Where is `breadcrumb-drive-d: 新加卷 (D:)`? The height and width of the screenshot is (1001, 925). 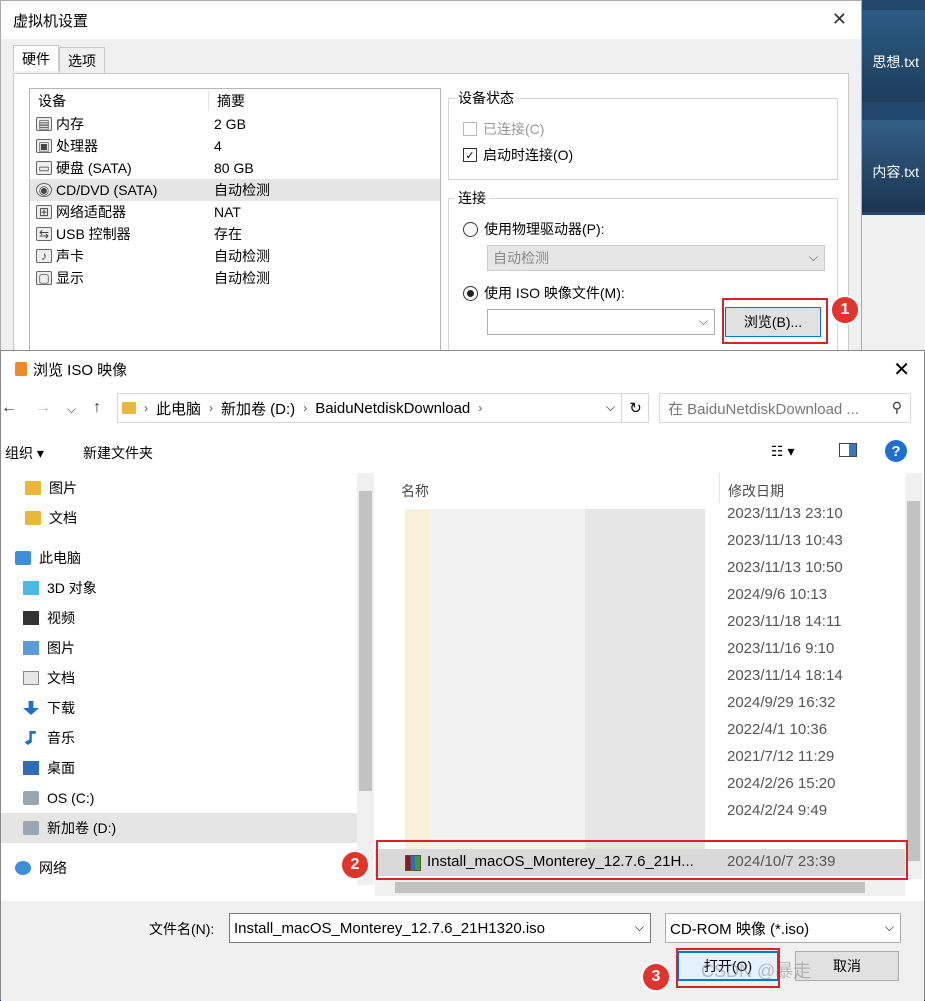 breadcrumb-drive-d: 新加卷 (D:) is located at coordinates (258, 408).